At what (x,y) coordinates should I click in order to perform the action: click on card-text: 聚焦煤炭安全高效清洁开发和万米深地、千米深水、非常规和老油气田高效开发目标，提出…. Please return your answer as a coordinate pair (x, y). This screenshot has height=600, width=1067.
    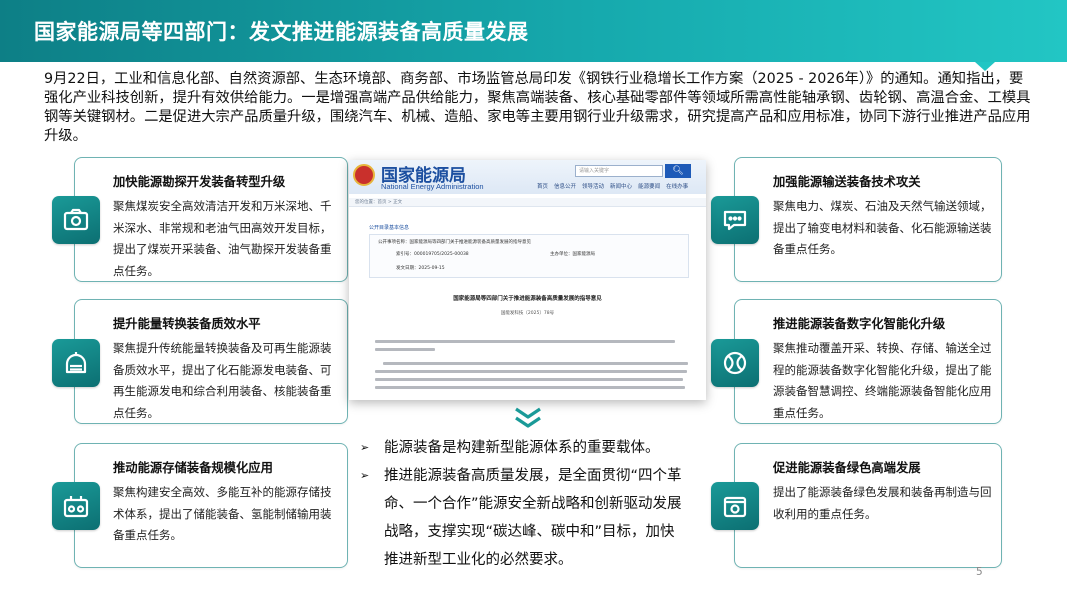
    Looking at the image, I should click on (222, 238).